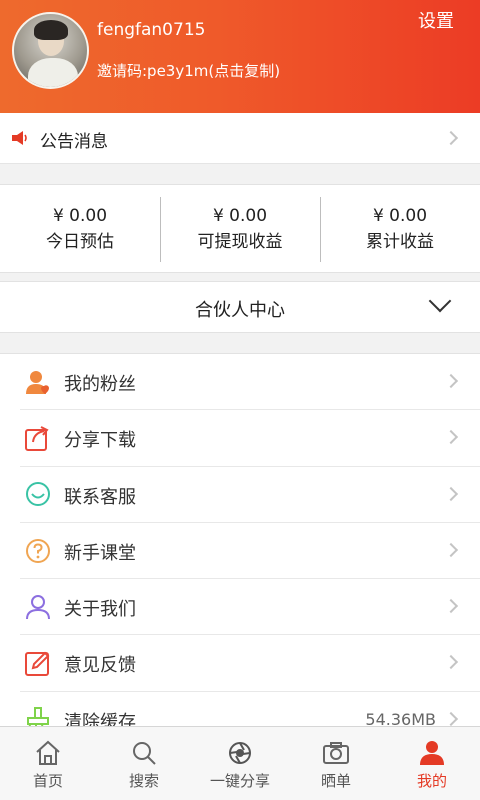 The image size is (480, 800). I want to click on edit-icon, so click(37, 664).